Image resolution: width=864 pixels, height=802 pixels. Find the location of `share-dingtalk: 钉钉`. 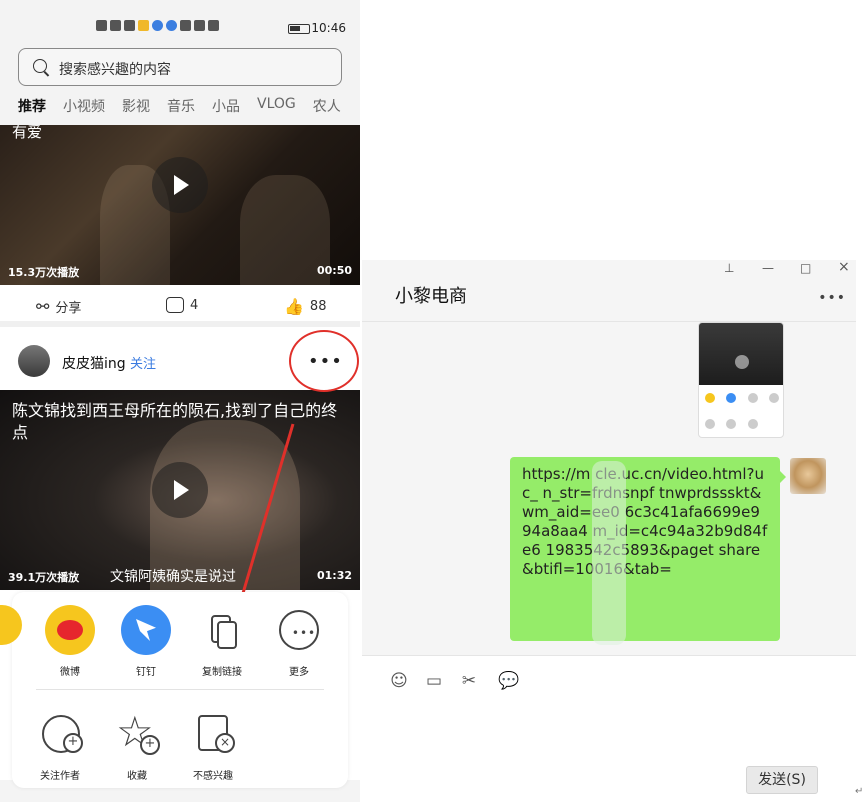

share-dingtalk: 钉钉 is located at coordinates (146, 641).